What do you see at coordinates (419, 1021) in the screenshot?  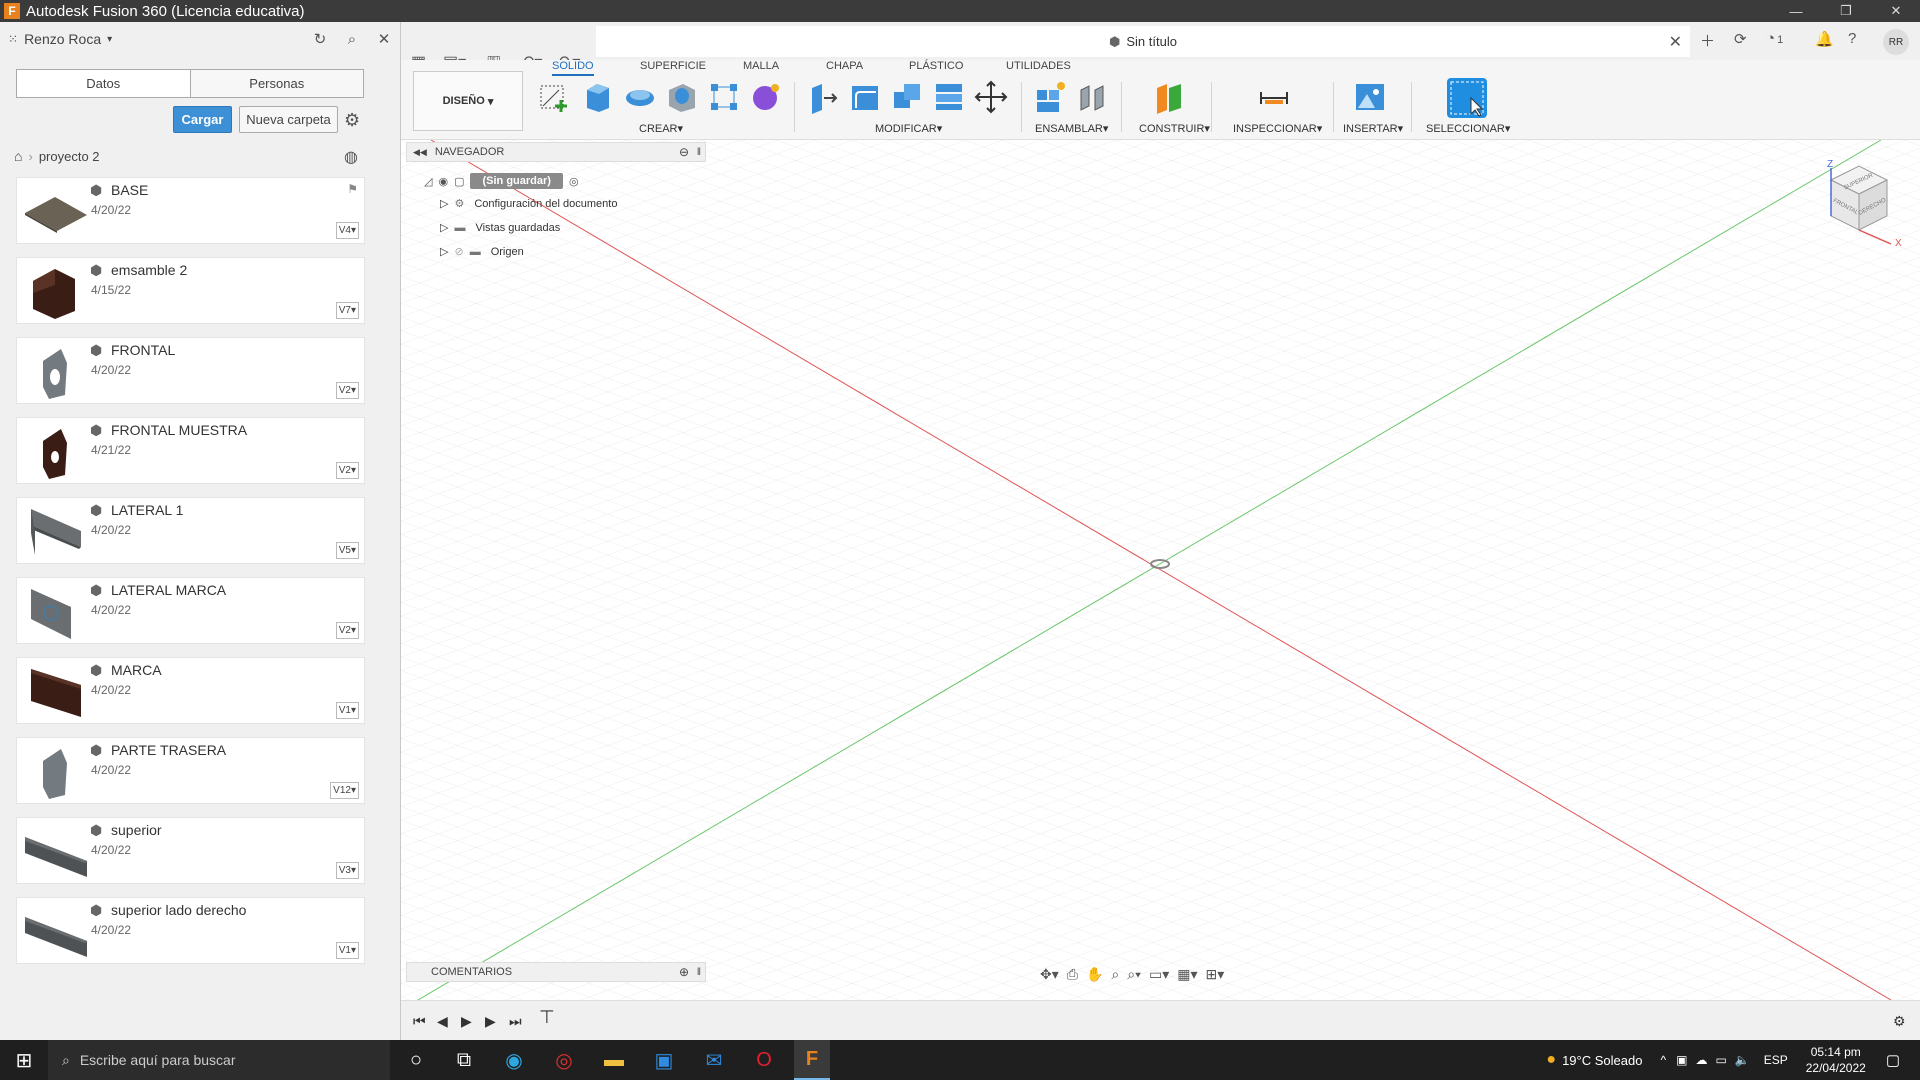 I see `go-to-start-icon: ⏮` at bounding box center [419, 1021].